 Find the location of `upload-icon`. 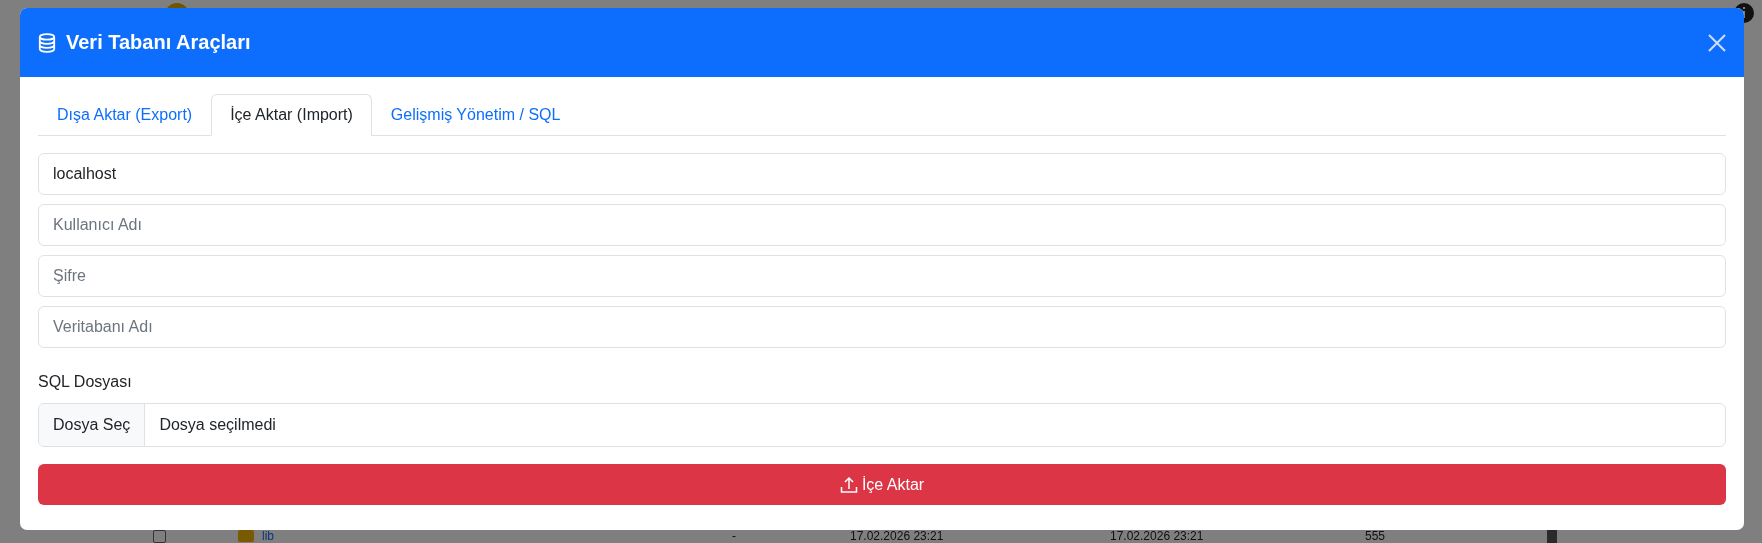

upload-icon is located at coordinates (848, 484).